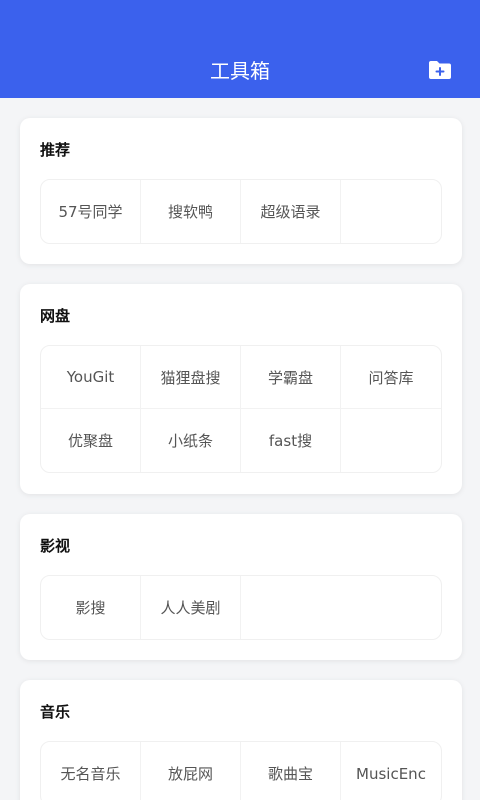  Describe the element at coordinates (91, 440) in the screenshot. I see `tool-item: 优聚盘` at that location.